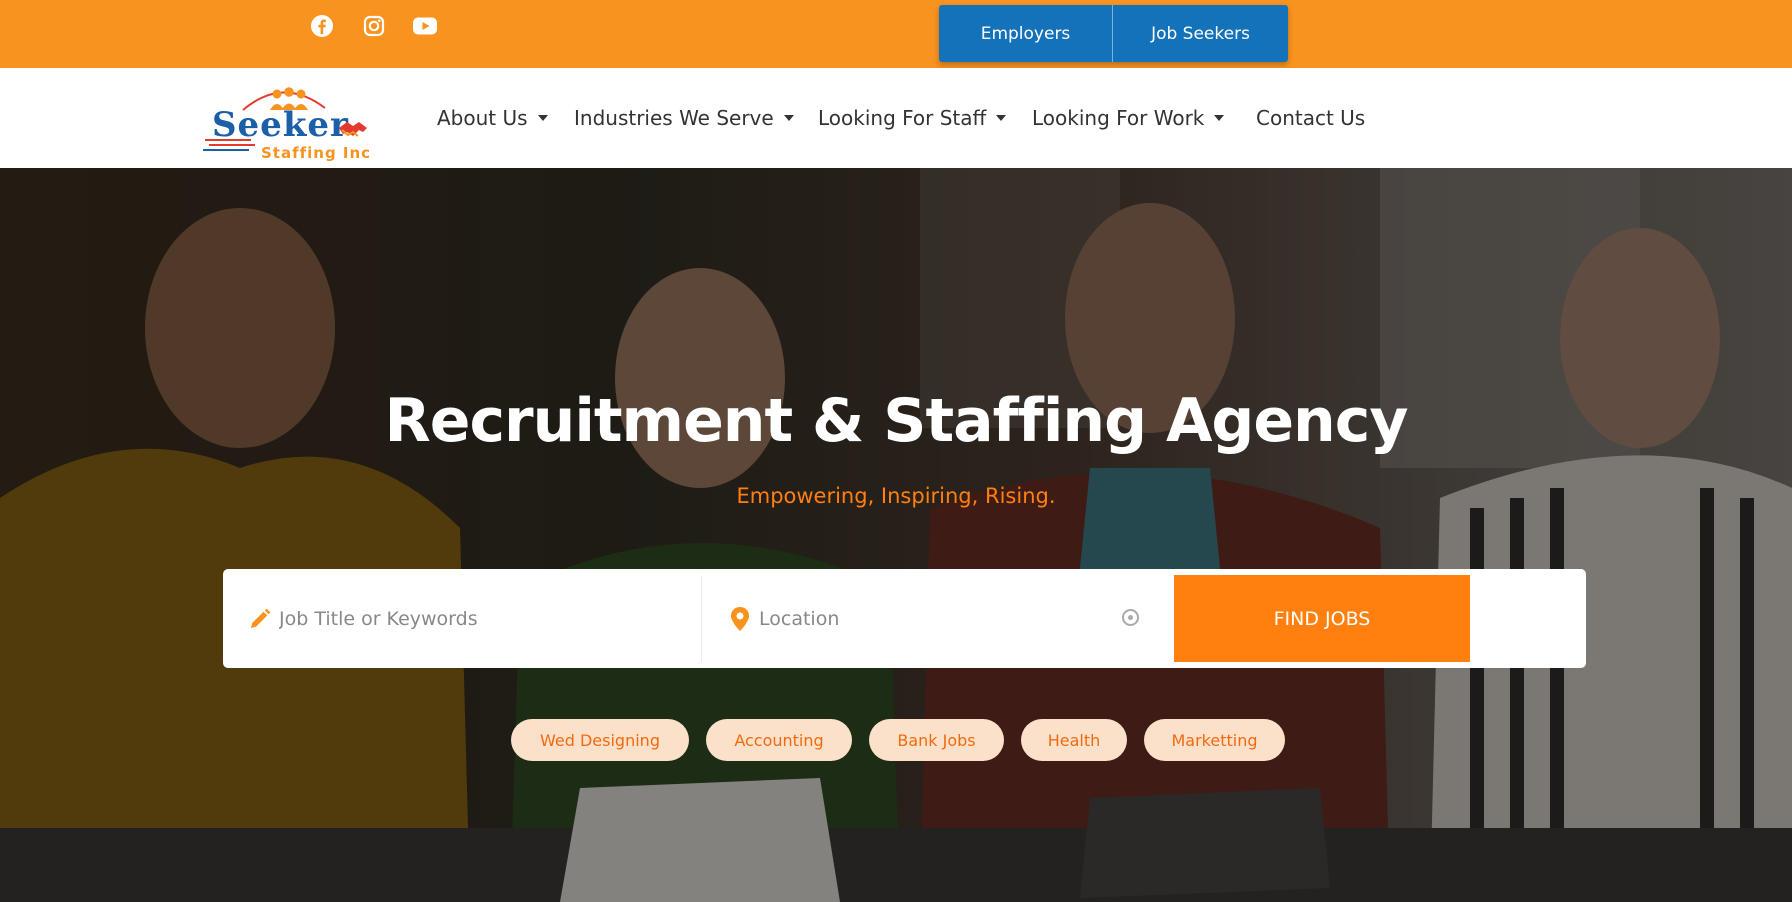 The image size is (1792, 902). What do you see at coordinates (896, 421) in the screenshot?
I see `hero-title: Recruitment & Staffing Agency` at bounding box center [896, 421].